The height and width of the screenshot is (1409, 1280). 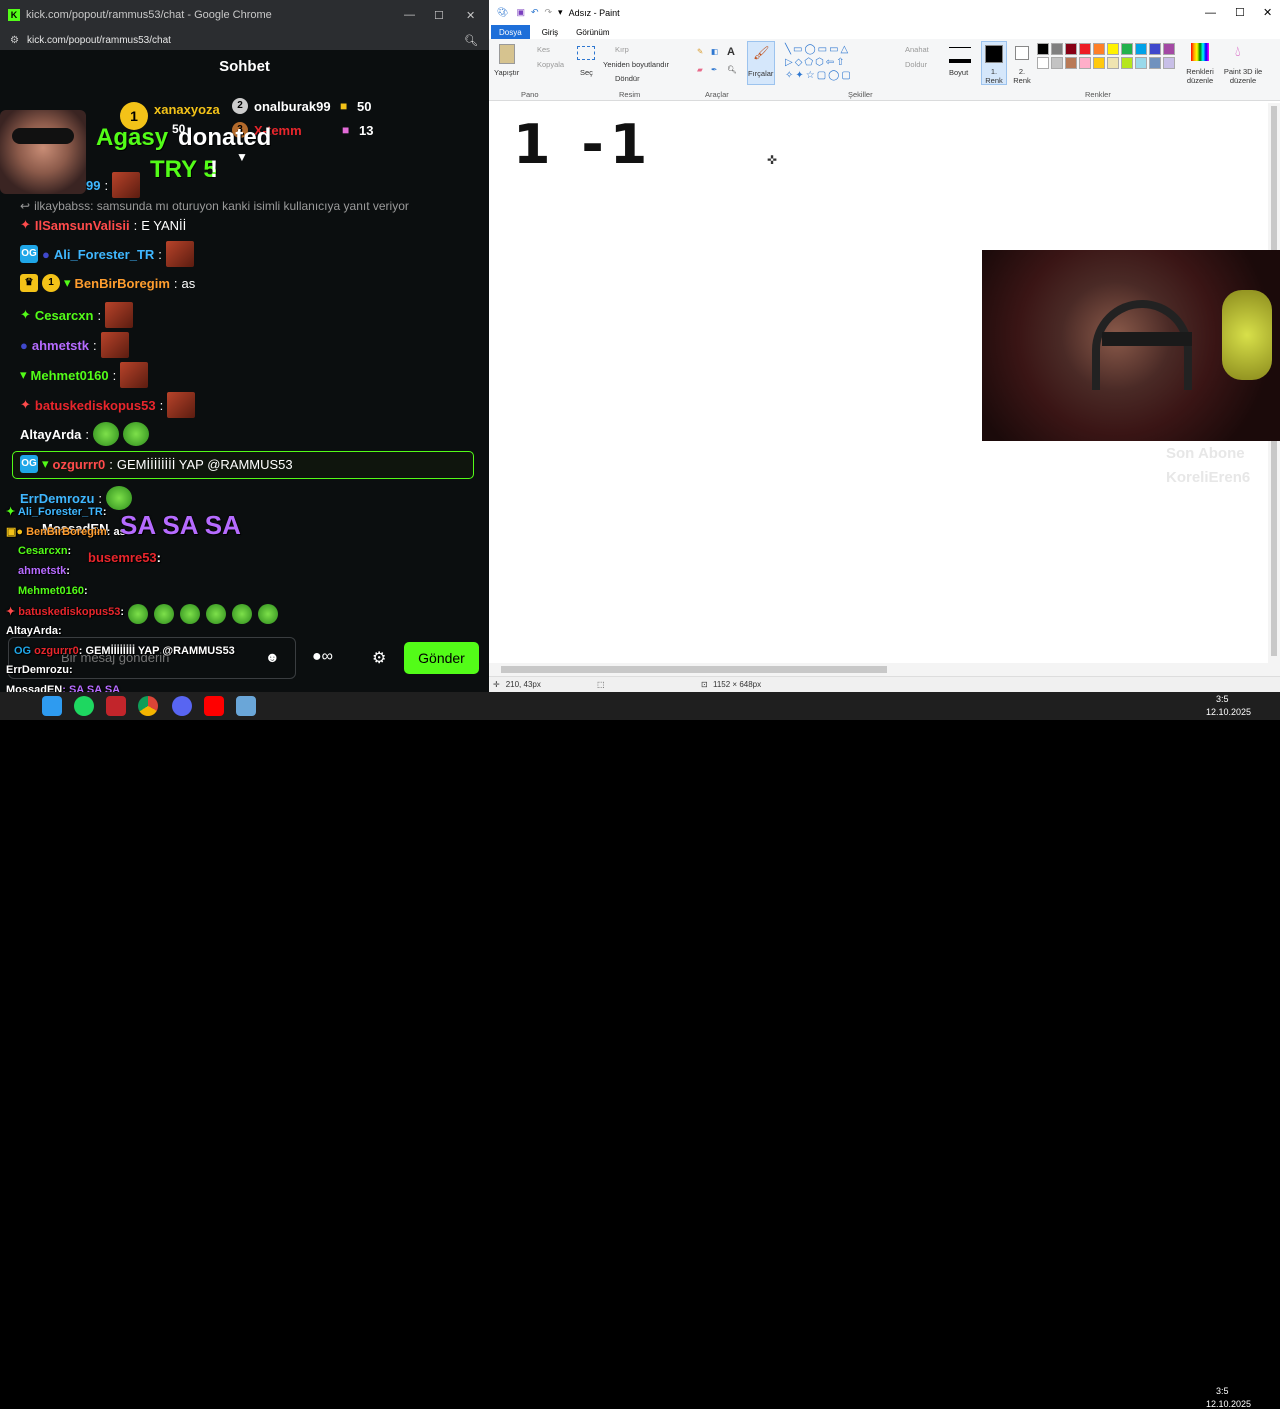 I want to click on username: Cesarcxn, so click(x=64, y=315).